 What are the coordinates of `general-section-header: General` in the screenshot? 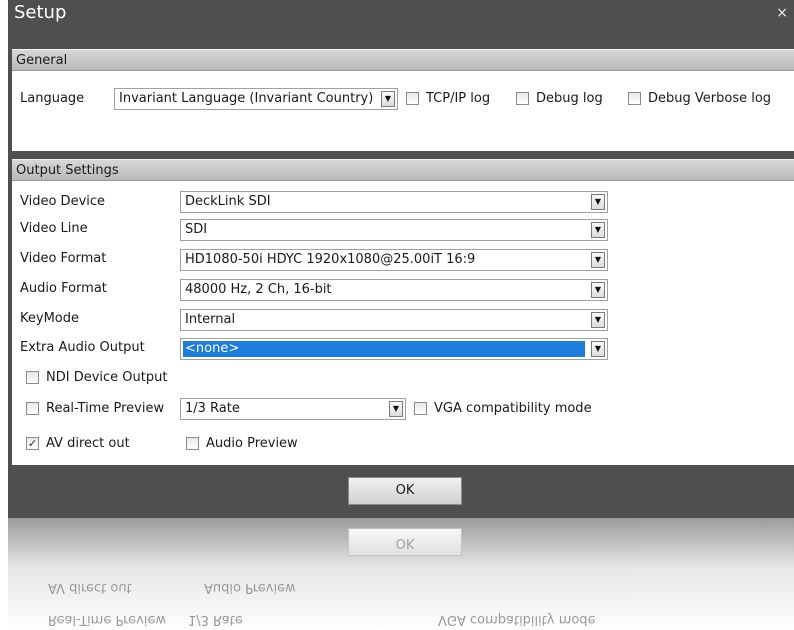 It's located at (403, 60).